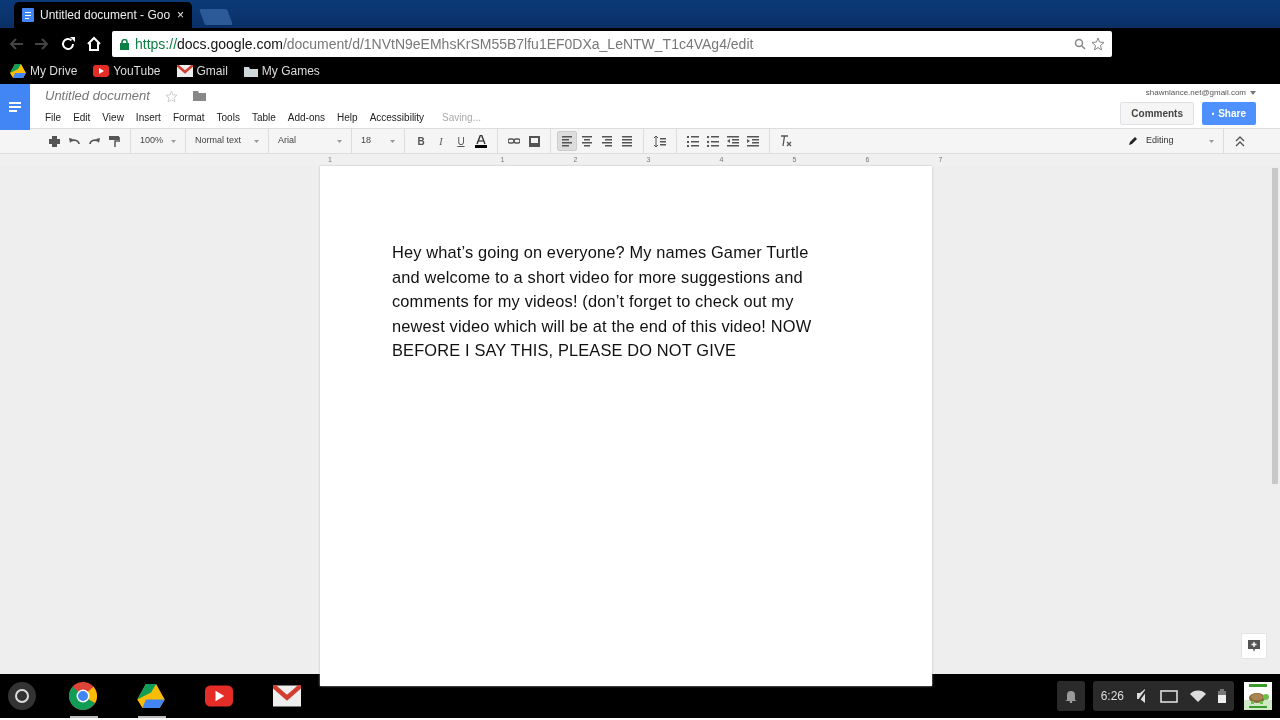  What do you see at coordinates (114, 141) in the screenshot?
I see `paint-roller-icon` at bounding box center [114, 141].